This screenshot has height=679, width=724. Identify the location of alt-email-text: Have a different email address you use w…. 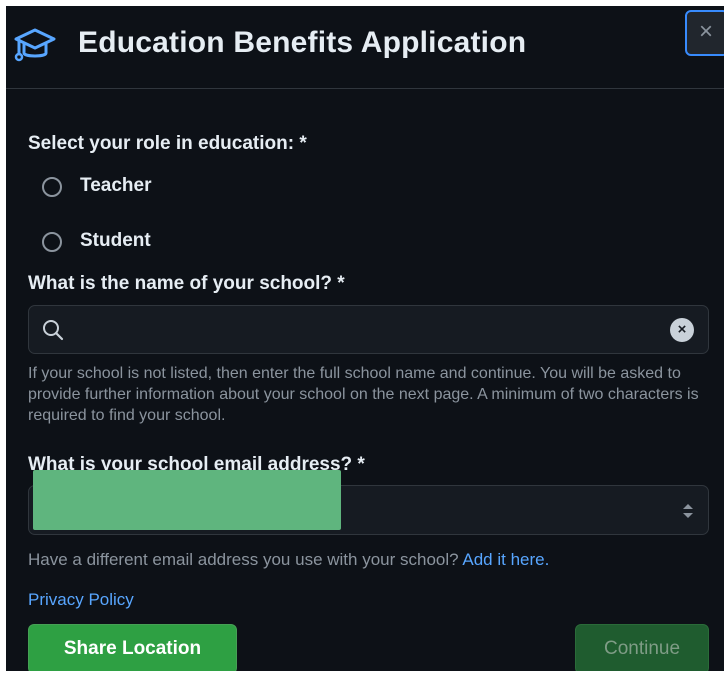
(288, 560).